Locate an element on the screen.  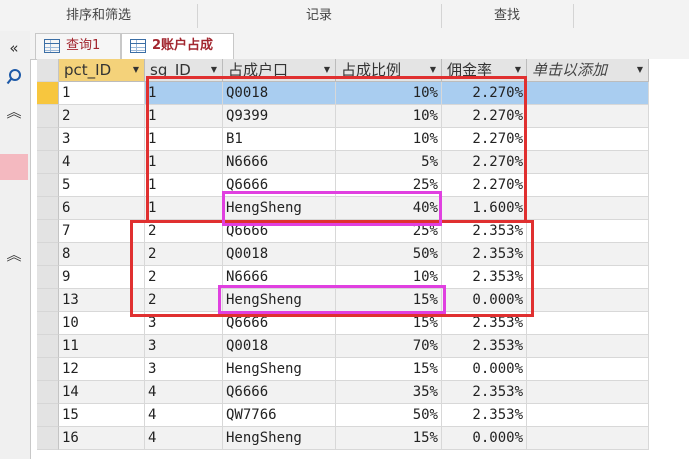
cell-pct-id: 6 is located at coordinates (102, 208).